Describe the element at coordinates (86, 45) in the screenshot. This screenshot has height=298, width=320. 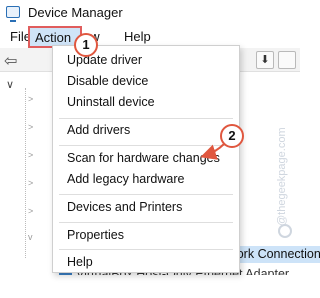
I see `step-1-badge: 1` at that location.